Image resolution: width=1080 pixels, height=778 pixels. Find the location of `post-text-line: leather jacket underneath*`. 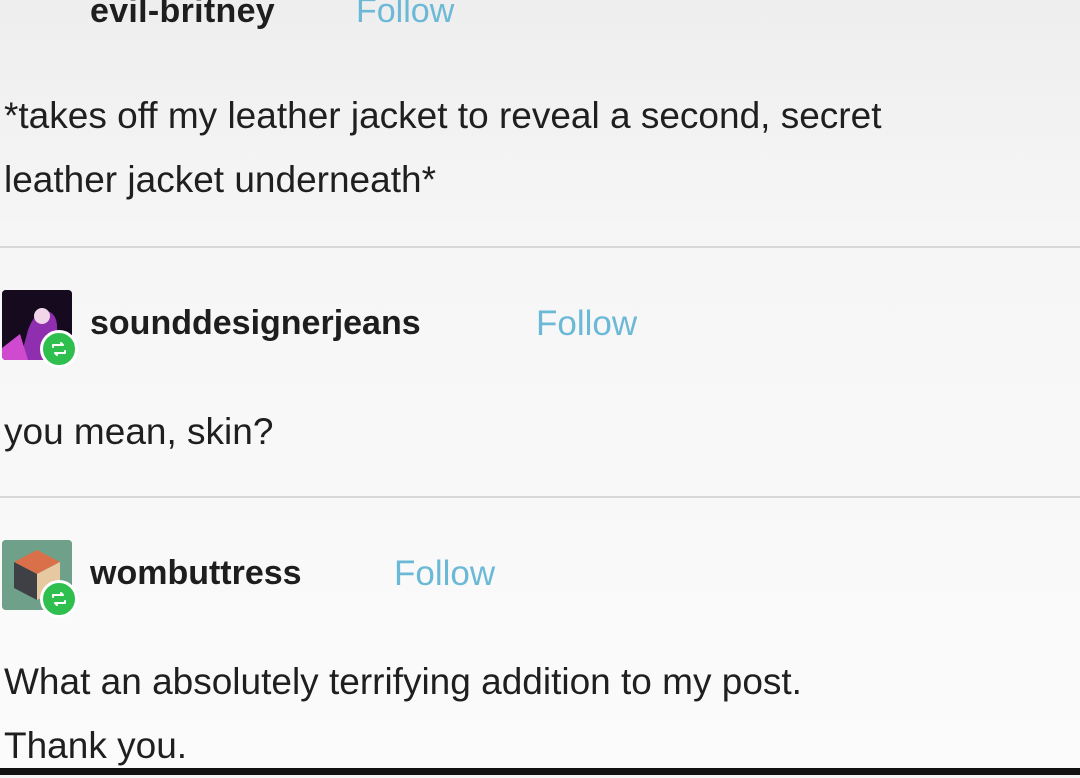

post-text-line: leather jacket underneath* is located at coordinates (220, 179).